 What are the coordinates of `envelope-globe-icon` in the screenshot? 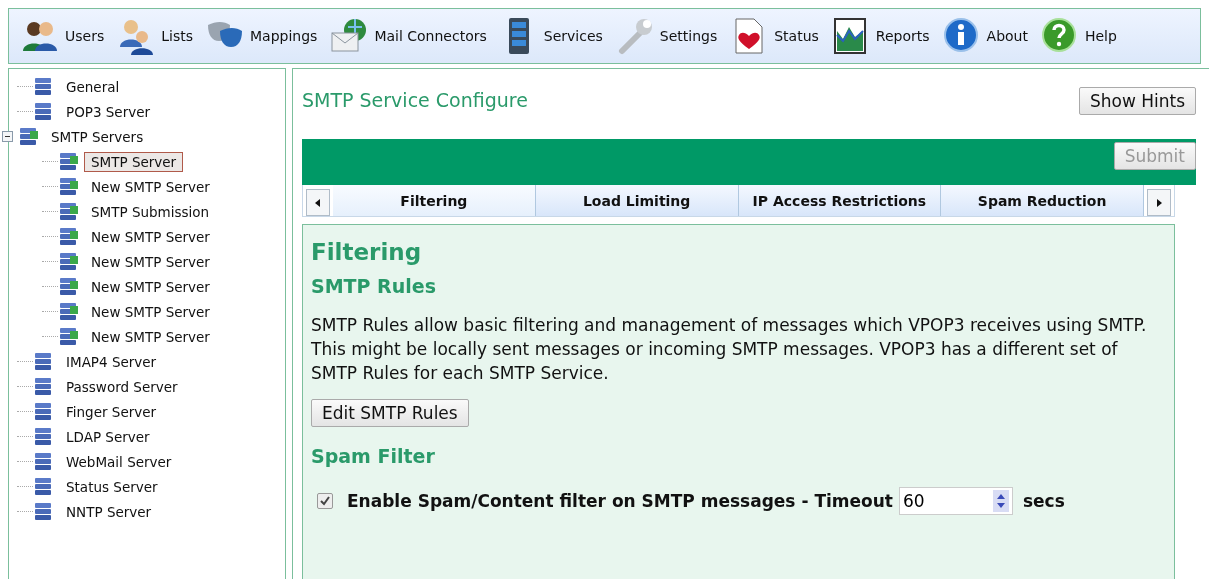 It's located at (349, 36).